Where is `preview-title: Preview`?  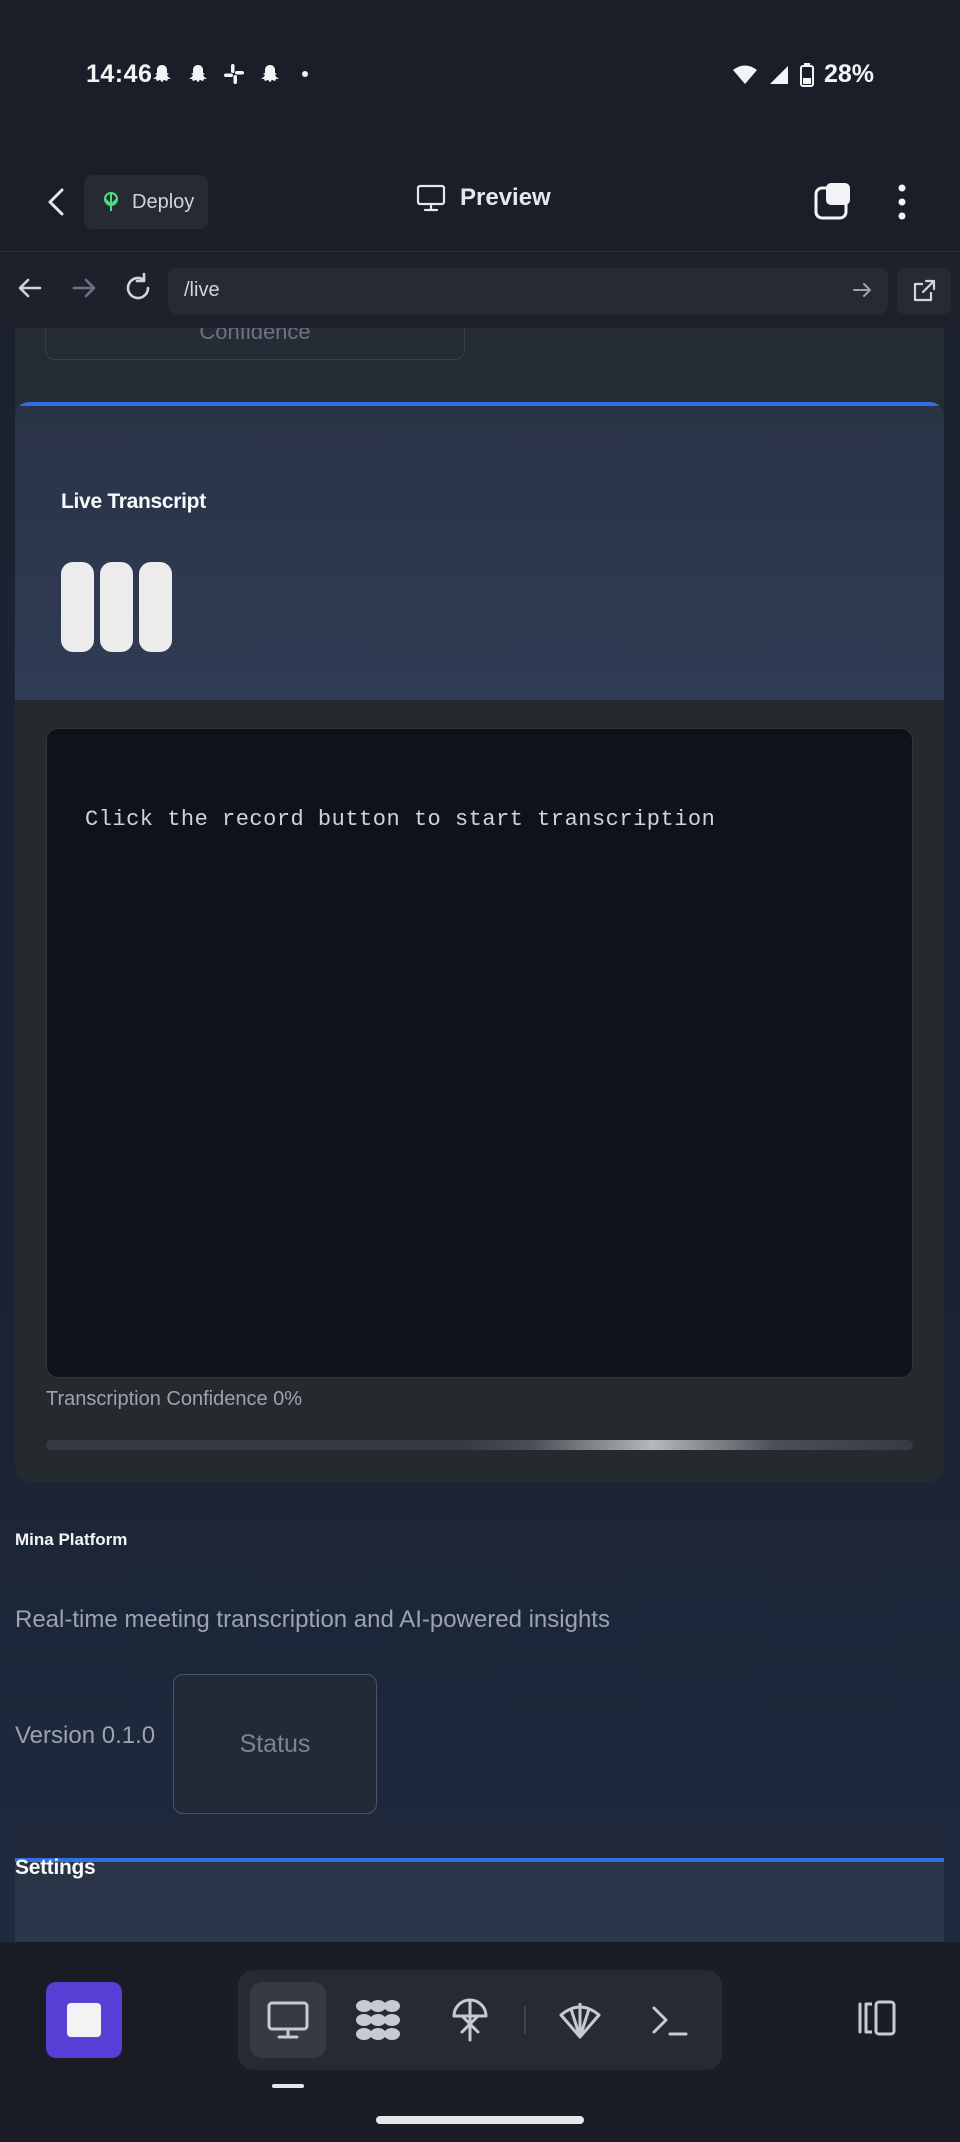 preview-title: Preview is located at coordinates (483, 198).